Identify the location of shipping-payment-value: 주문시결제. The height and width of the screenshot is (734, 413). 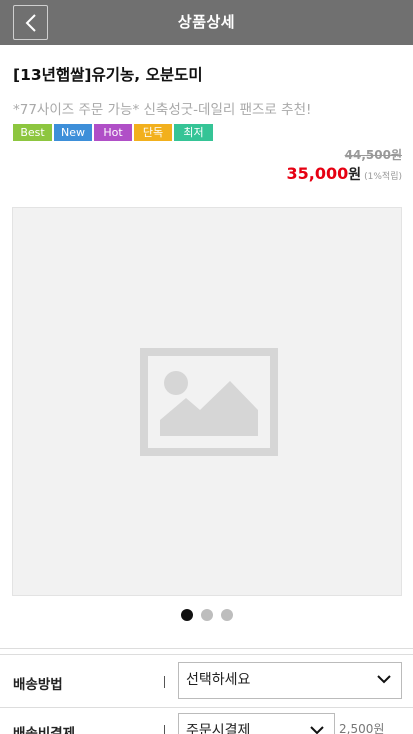
(218, 728).